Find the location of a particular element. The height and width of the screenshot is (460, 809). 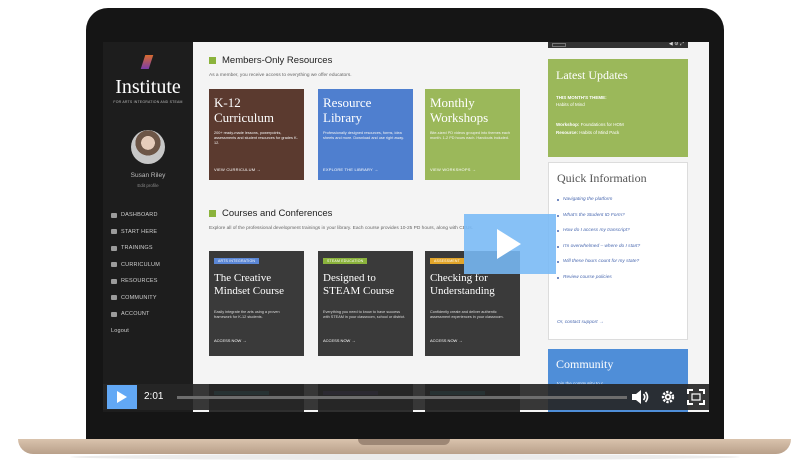

card-title: Designed to STEAM Course is located at coordinates (359, 284).